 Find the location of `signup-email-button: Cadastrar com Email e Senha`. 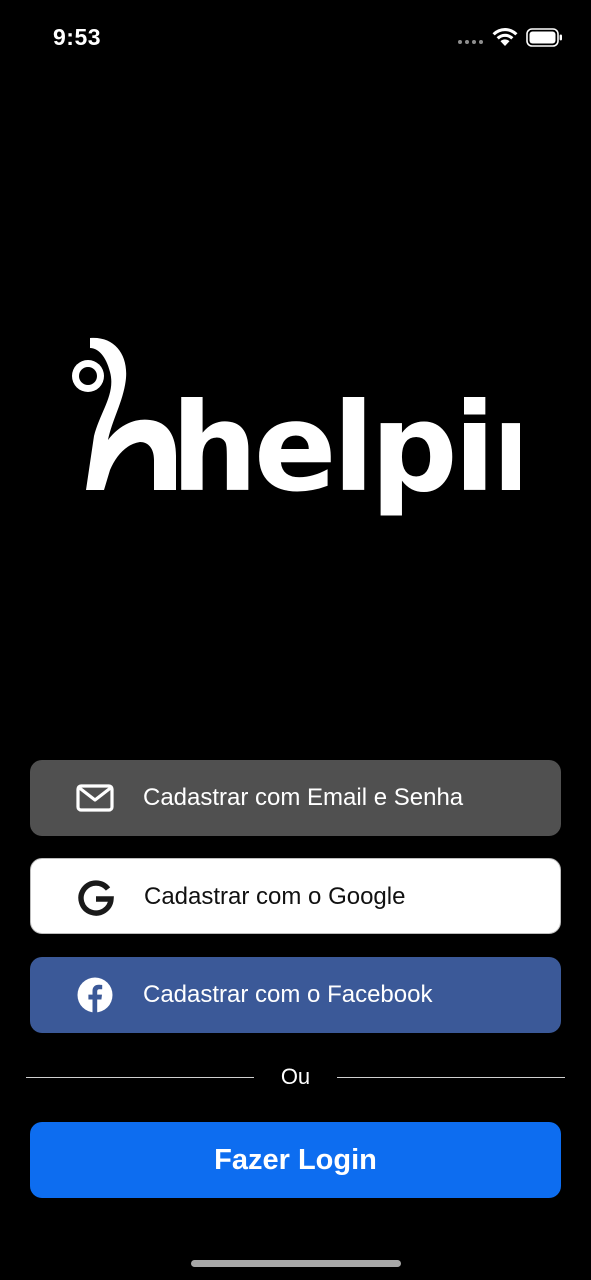

signup-email-button: Cadastrar com Email e Senha is located at coordinates (295, 798).